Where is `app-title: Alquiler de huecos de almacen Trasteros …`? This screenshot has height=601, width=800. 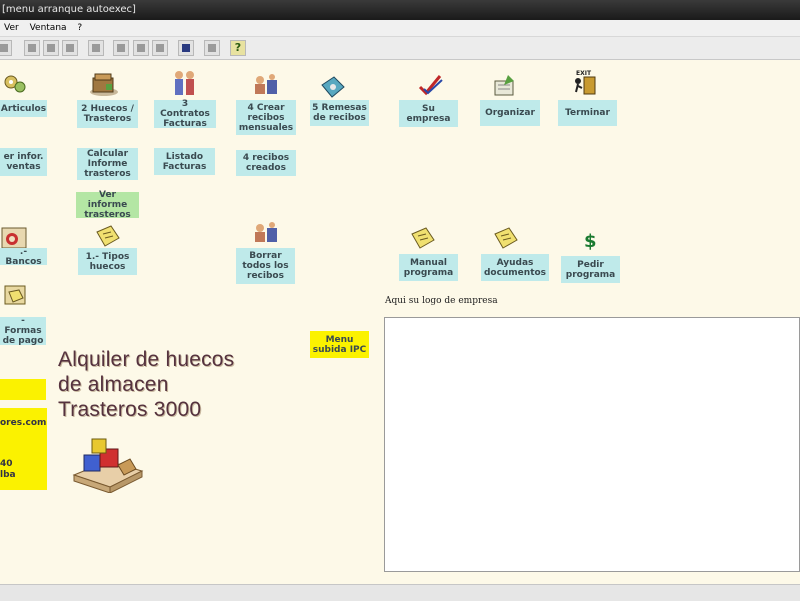 app-title: Alquiler de huecos de almacen Trasteros … is located at coordinates (146, 384).